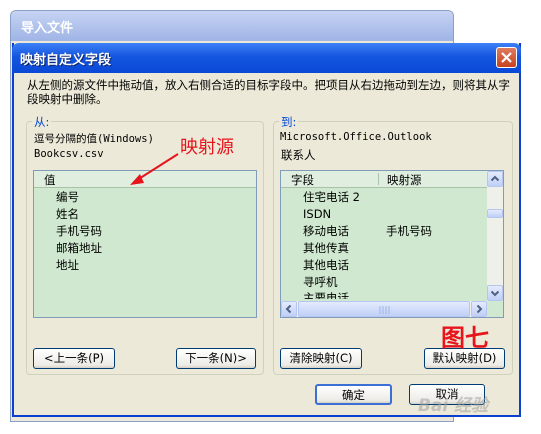 This screenshot has width=541, height=434. What do you see at coordinates (266, 58) in the screenshot?
I see `dialog-titlebar: 映射自定义字段` at bounding box center [266, 58].